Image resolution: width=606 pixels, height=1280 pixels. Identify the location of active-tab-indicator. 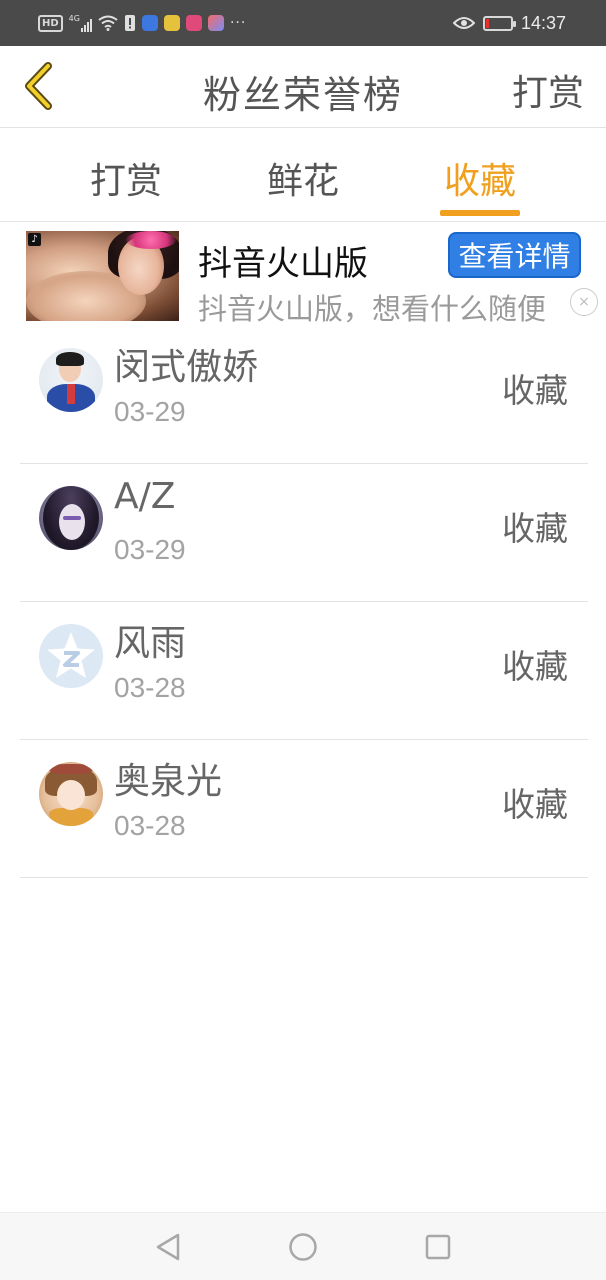
(480, 213).